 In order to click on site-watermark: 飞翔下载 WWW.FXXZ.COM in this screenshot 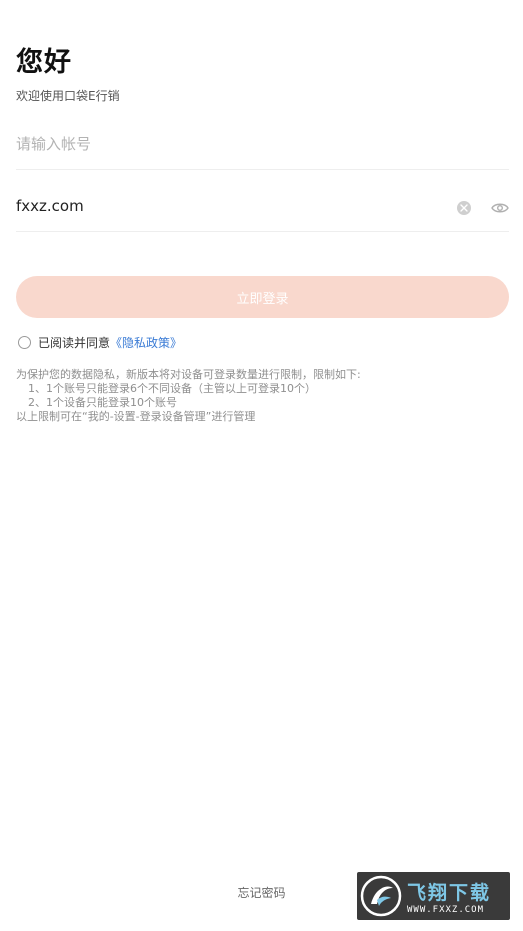, I will do `click(433, 896)`.